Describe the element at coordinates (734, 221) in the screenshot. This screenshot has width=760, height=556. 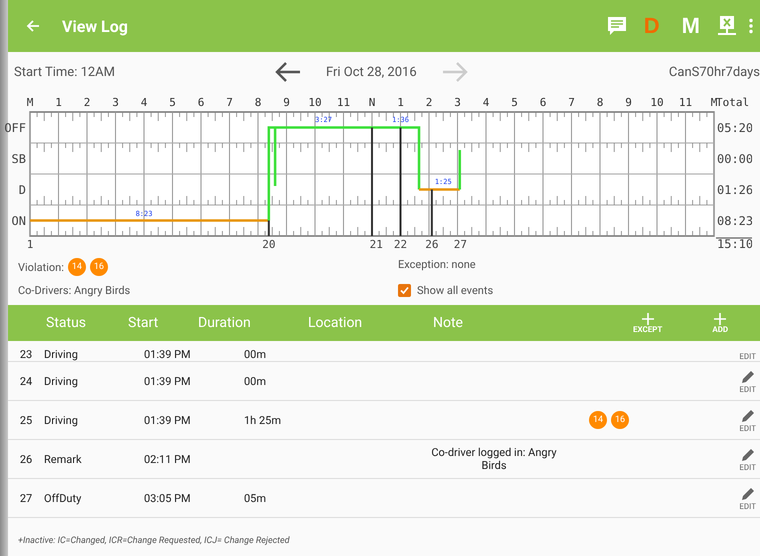
I see `status-total: 08:23` at that location.